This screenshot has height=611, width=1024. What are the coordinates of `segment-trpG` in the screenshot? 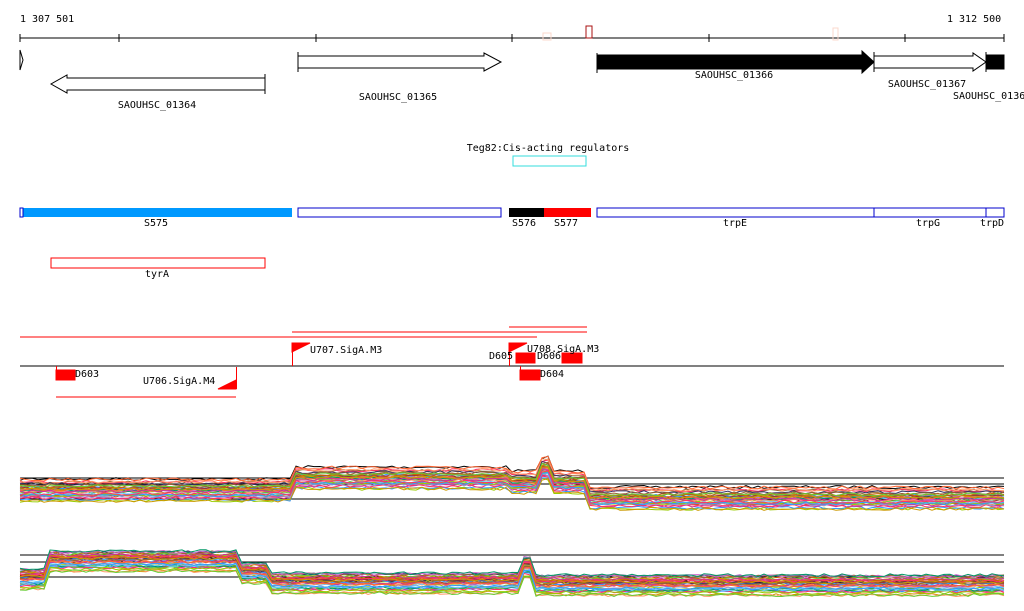 It's located at (930, 212).